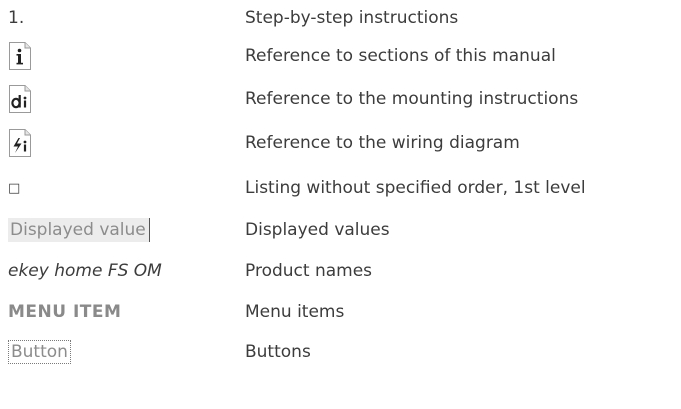  I want to click on legend-description: Reference to the wiring diagram, so click(382, 143).